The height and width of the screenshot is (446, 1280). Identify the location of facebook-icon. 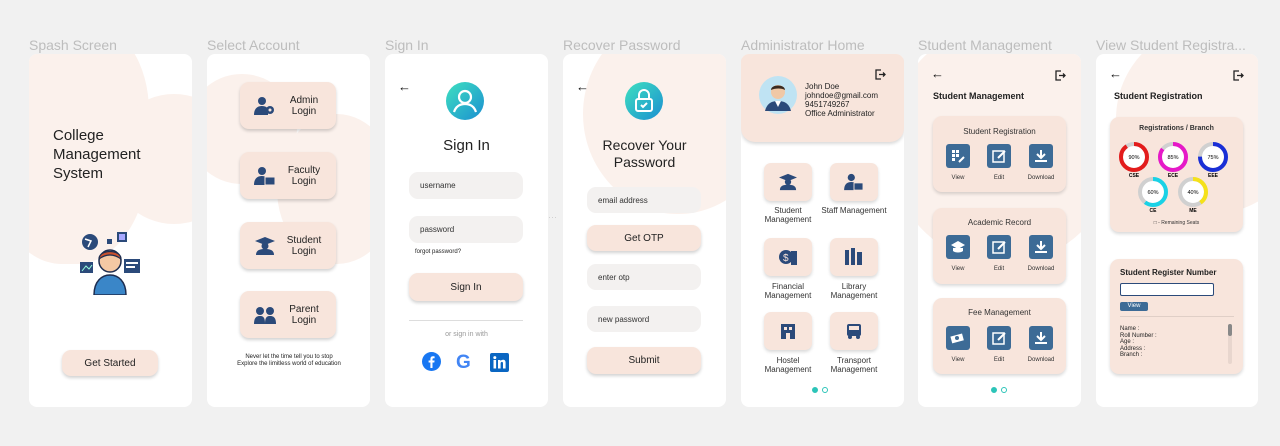
(431, 364).